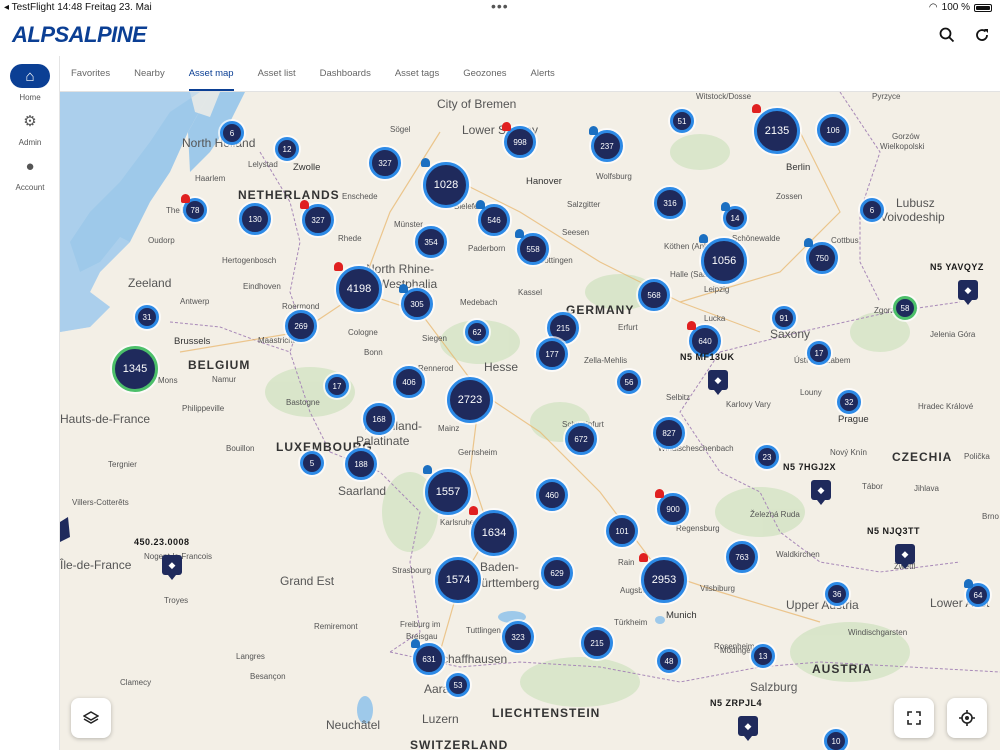 This screenshot has height=750, width=1000. I want to click on cluster-marker: 5, so click(312, 463).